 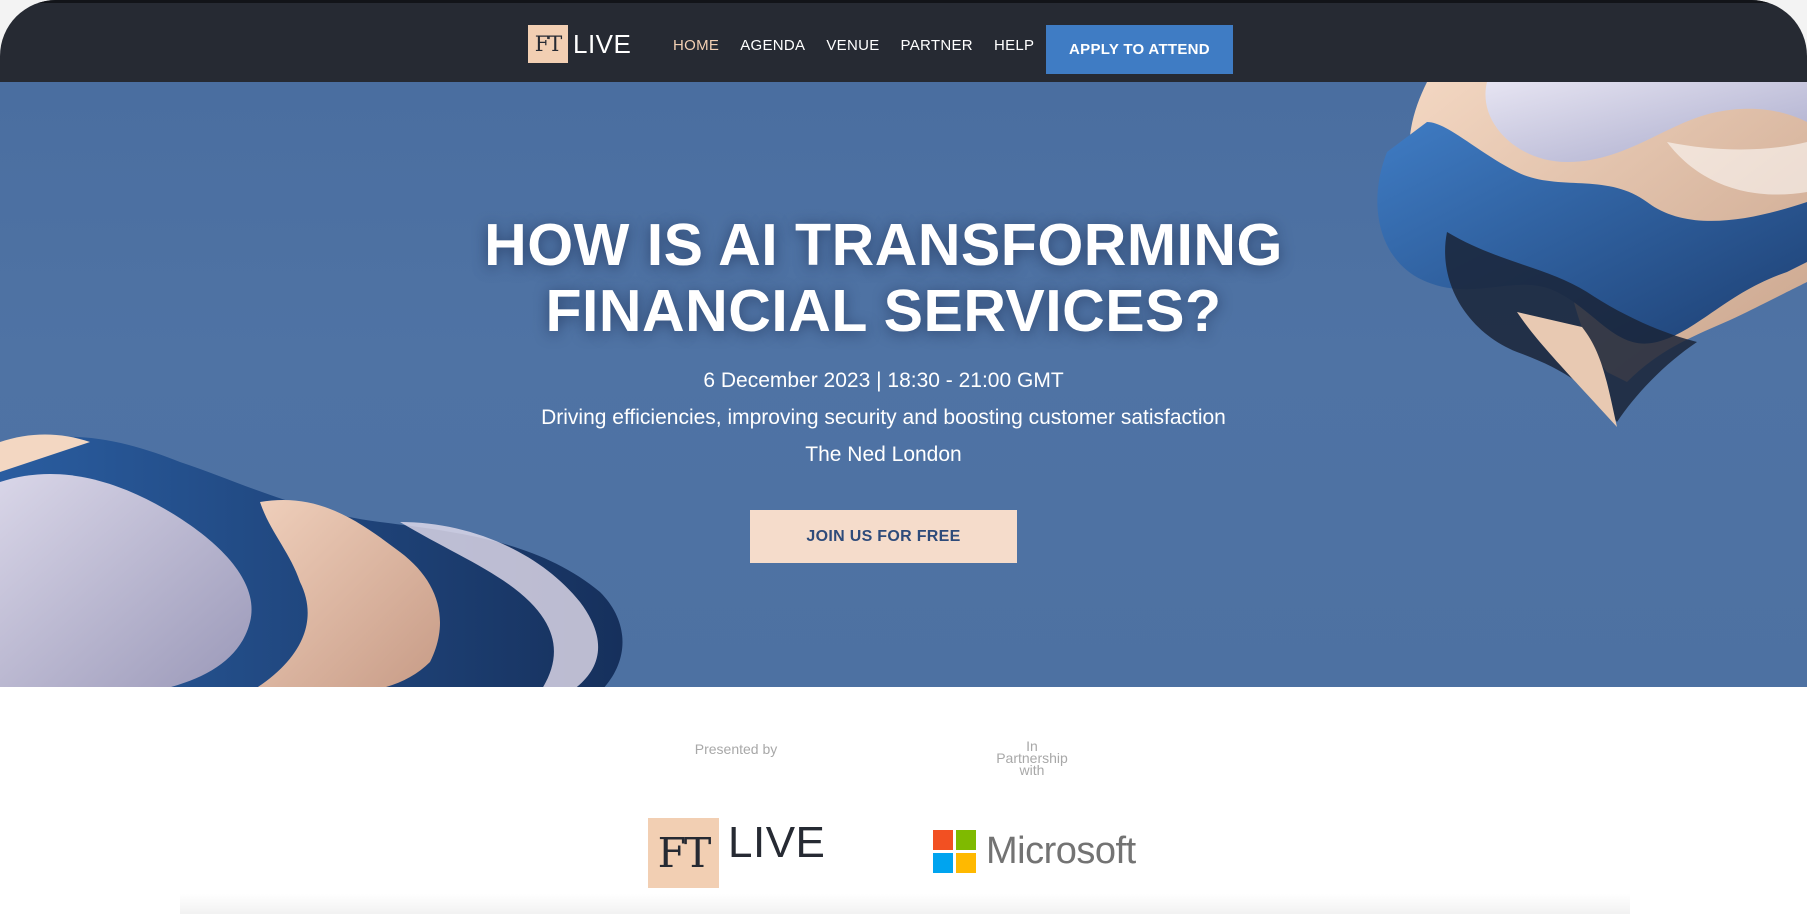 I want to click on presented-by-label: Presented by, so click(x=736, y=749).